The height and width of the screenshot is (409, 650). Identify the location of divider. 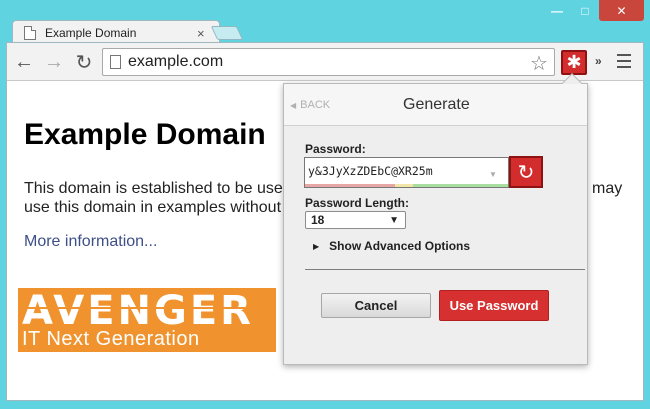
(445, 269).